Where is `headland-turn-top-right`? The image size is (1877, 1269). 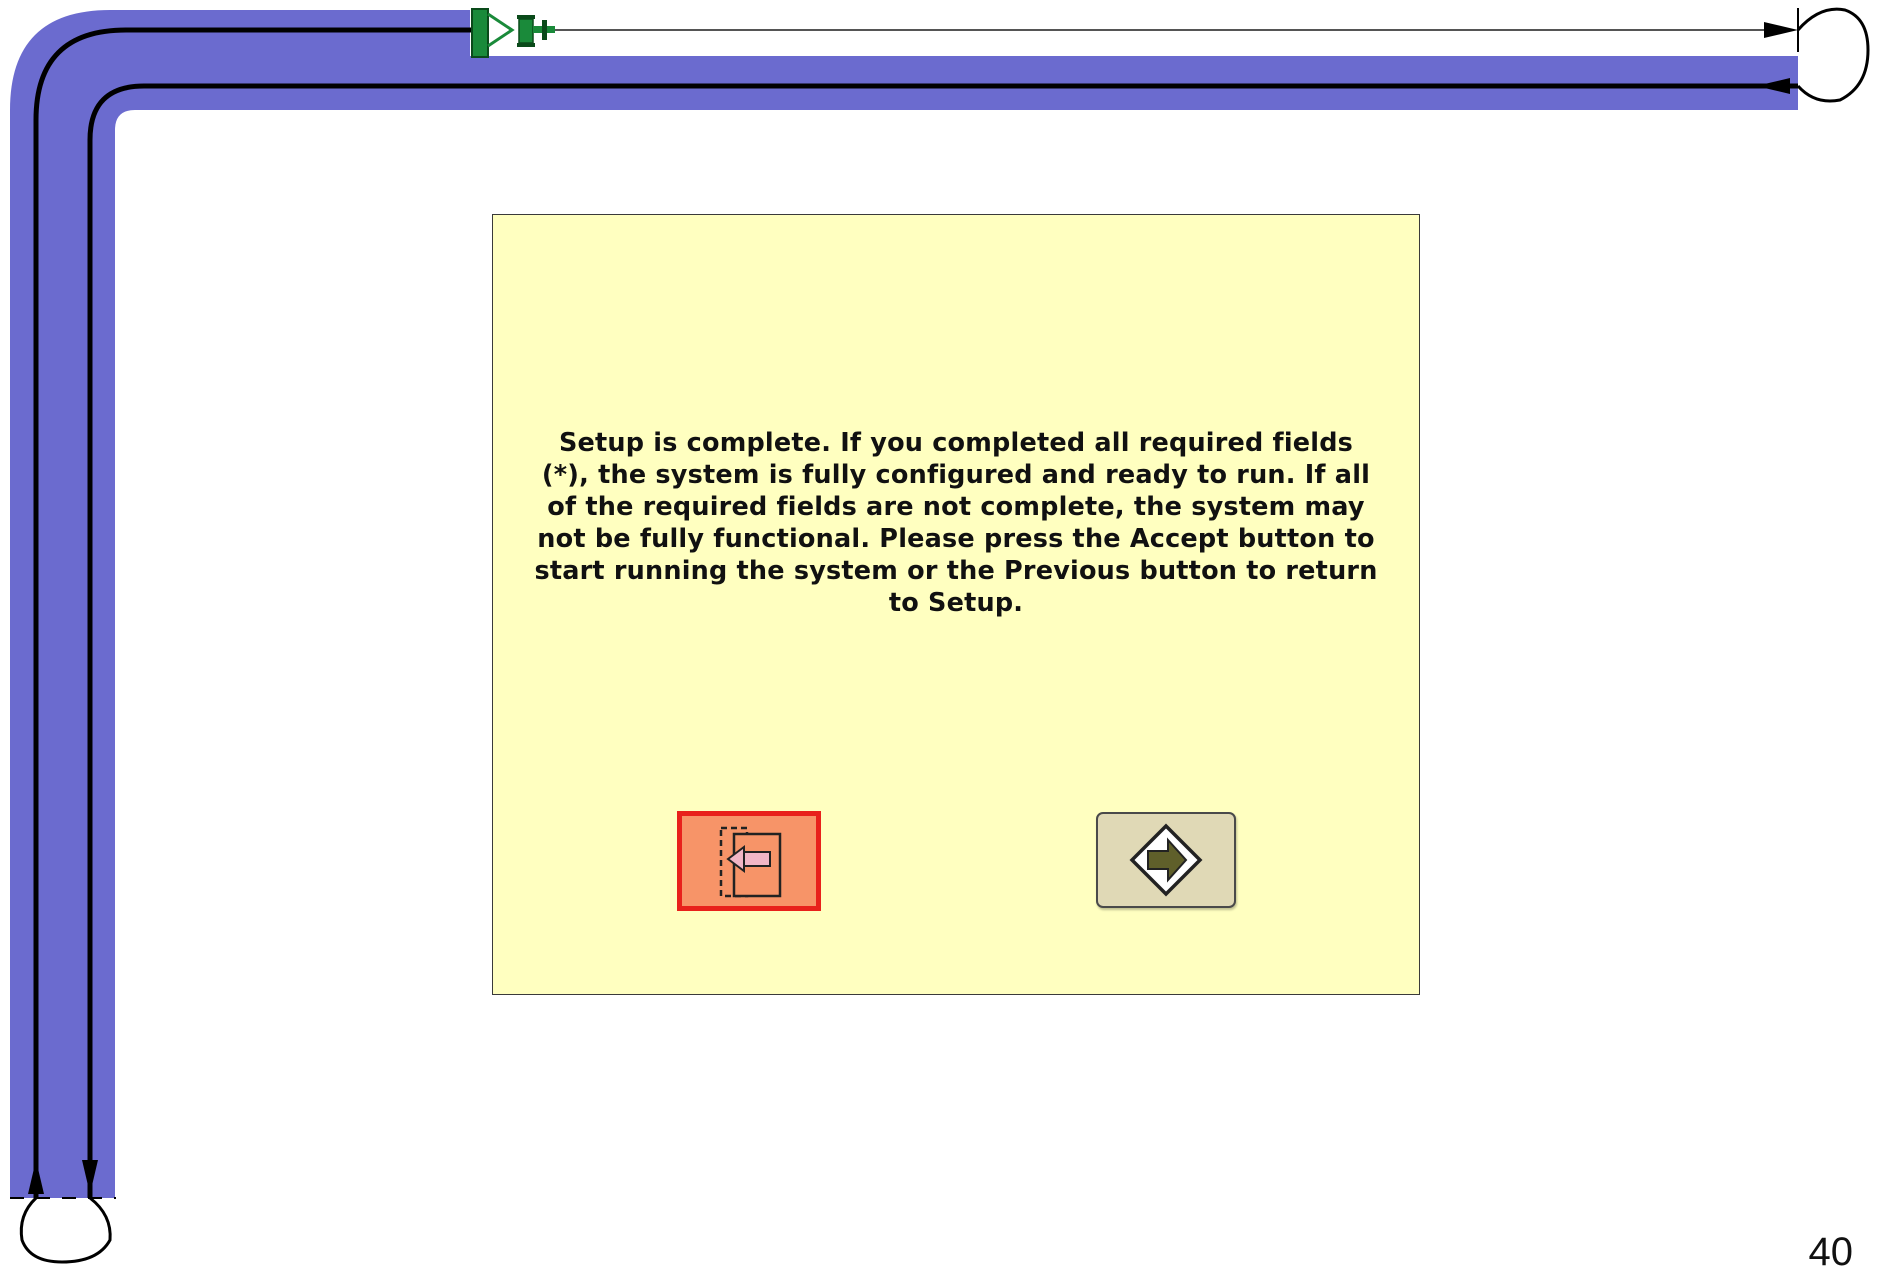
headland-turn-top-right is located at coordinates (1833, 55).